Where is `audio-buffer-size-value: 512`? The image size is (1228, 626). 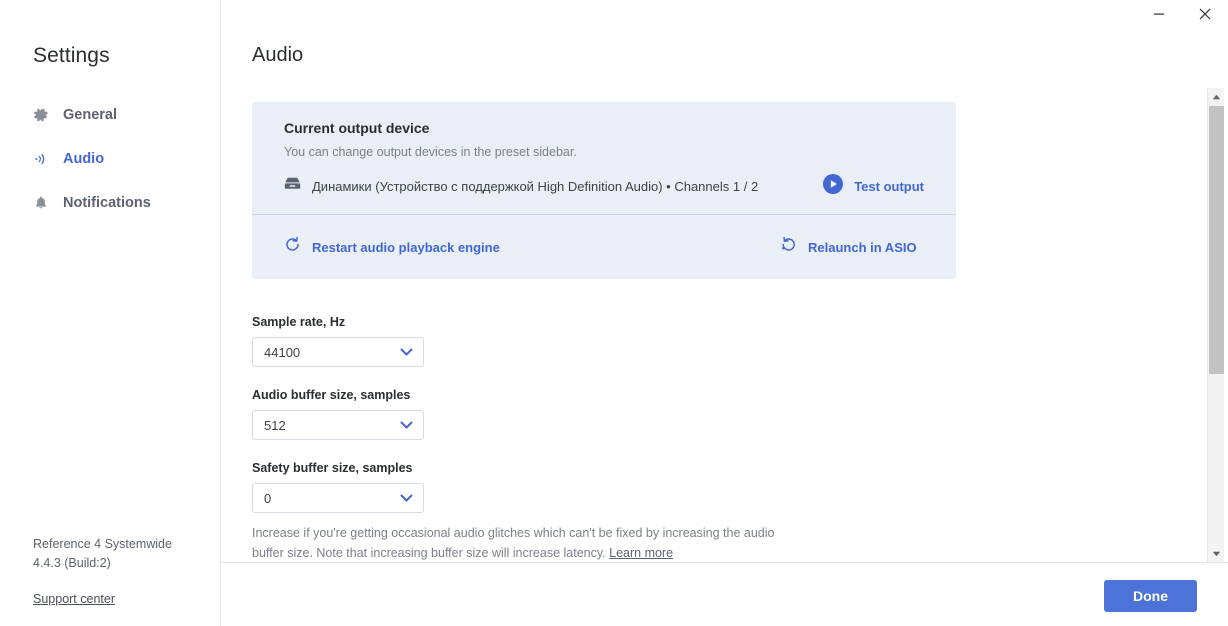 audio-buffer-size-value: 512 is located at coordinates (275, 425).